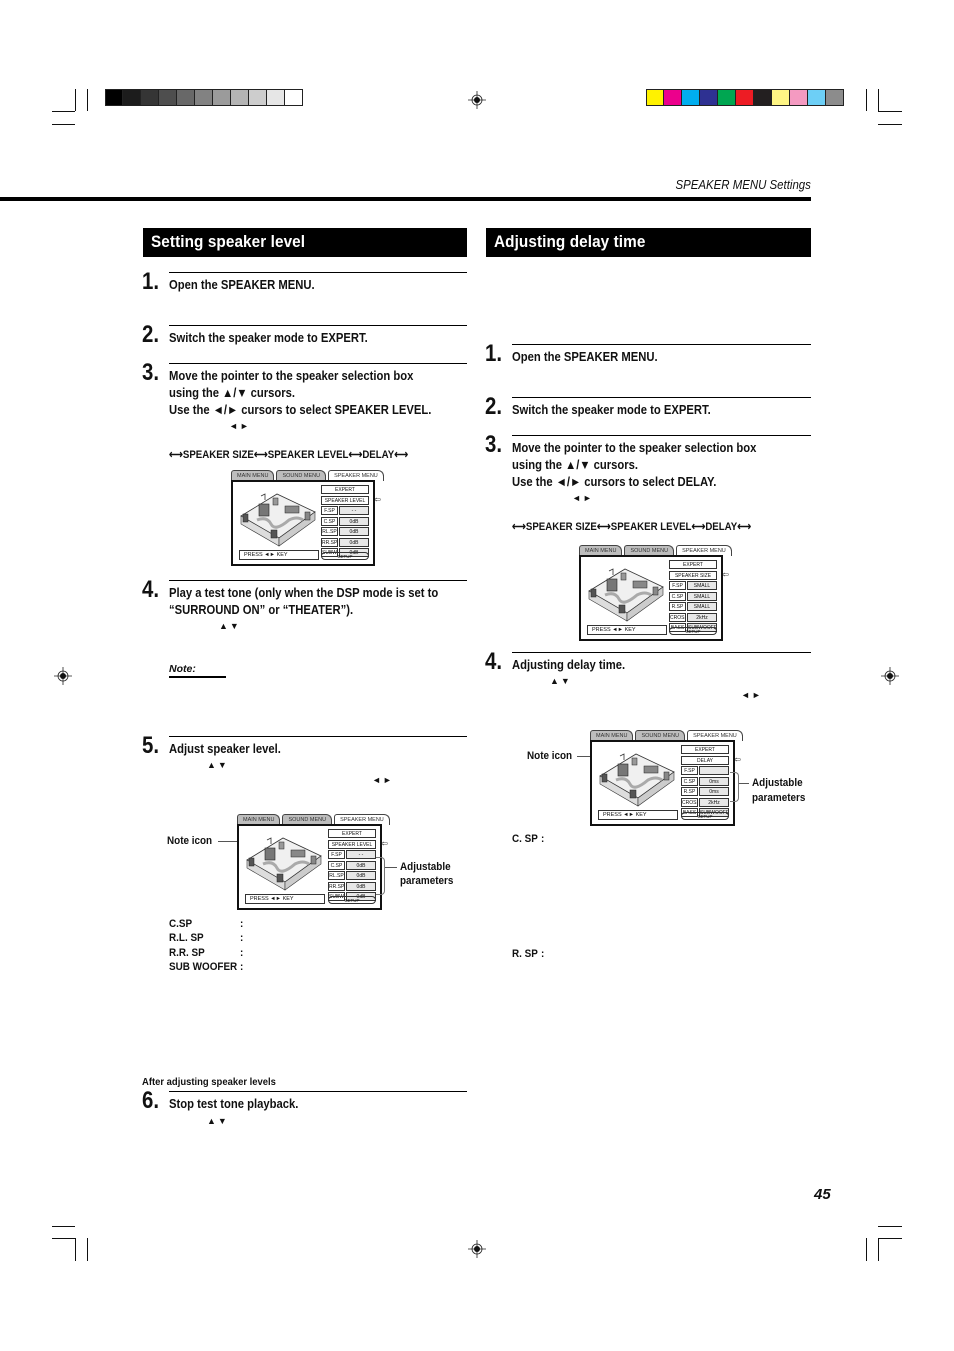 Image resolution: width=954 pixels, height=1351 pixels. I want to click on param-name: SUB WOOFER, so click(203, 967).